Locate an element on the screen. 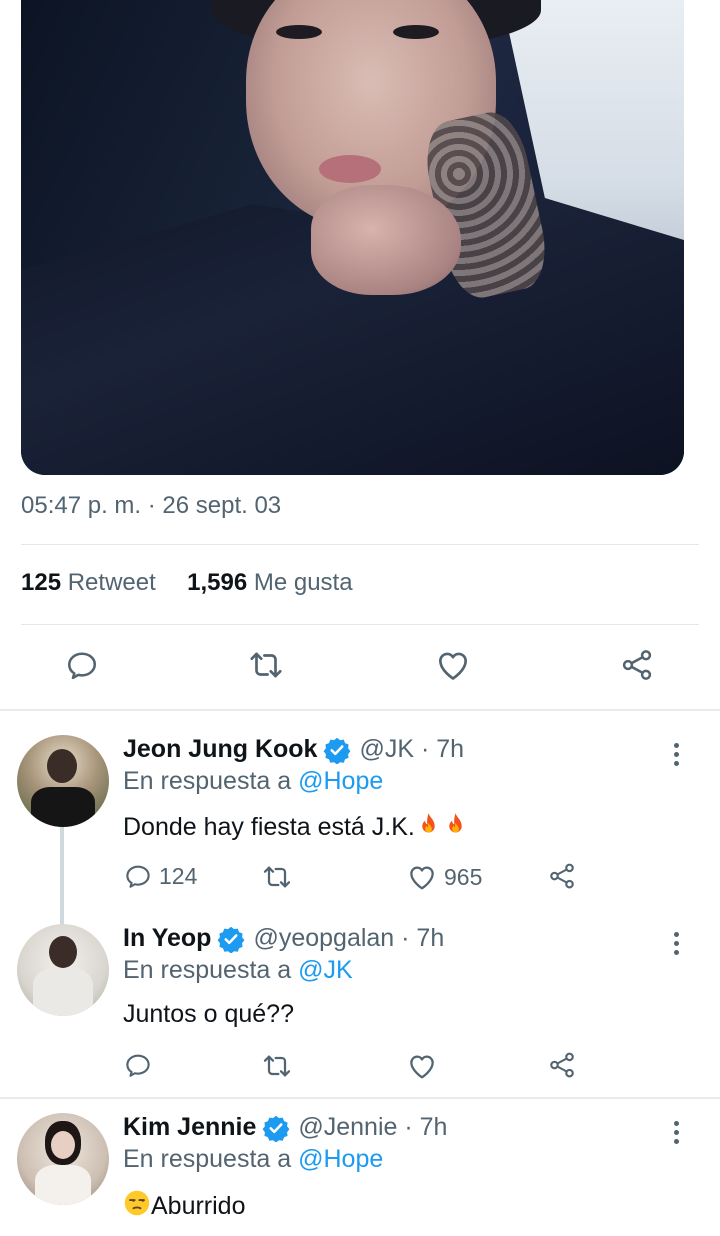 This screenshot has height=1236, width=720. author-name: In Yeop is located at coordinates (167, 938).